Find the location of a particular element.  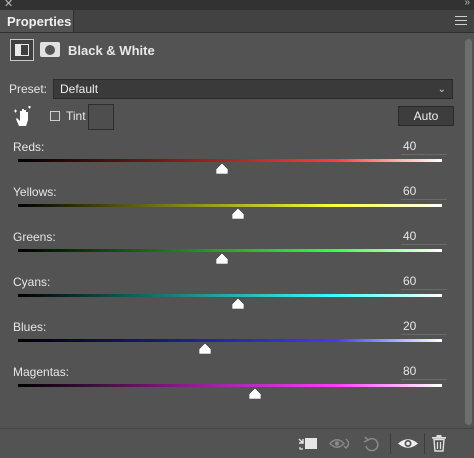

slider-value-greens: 40 is located at coordinates (424, 237).